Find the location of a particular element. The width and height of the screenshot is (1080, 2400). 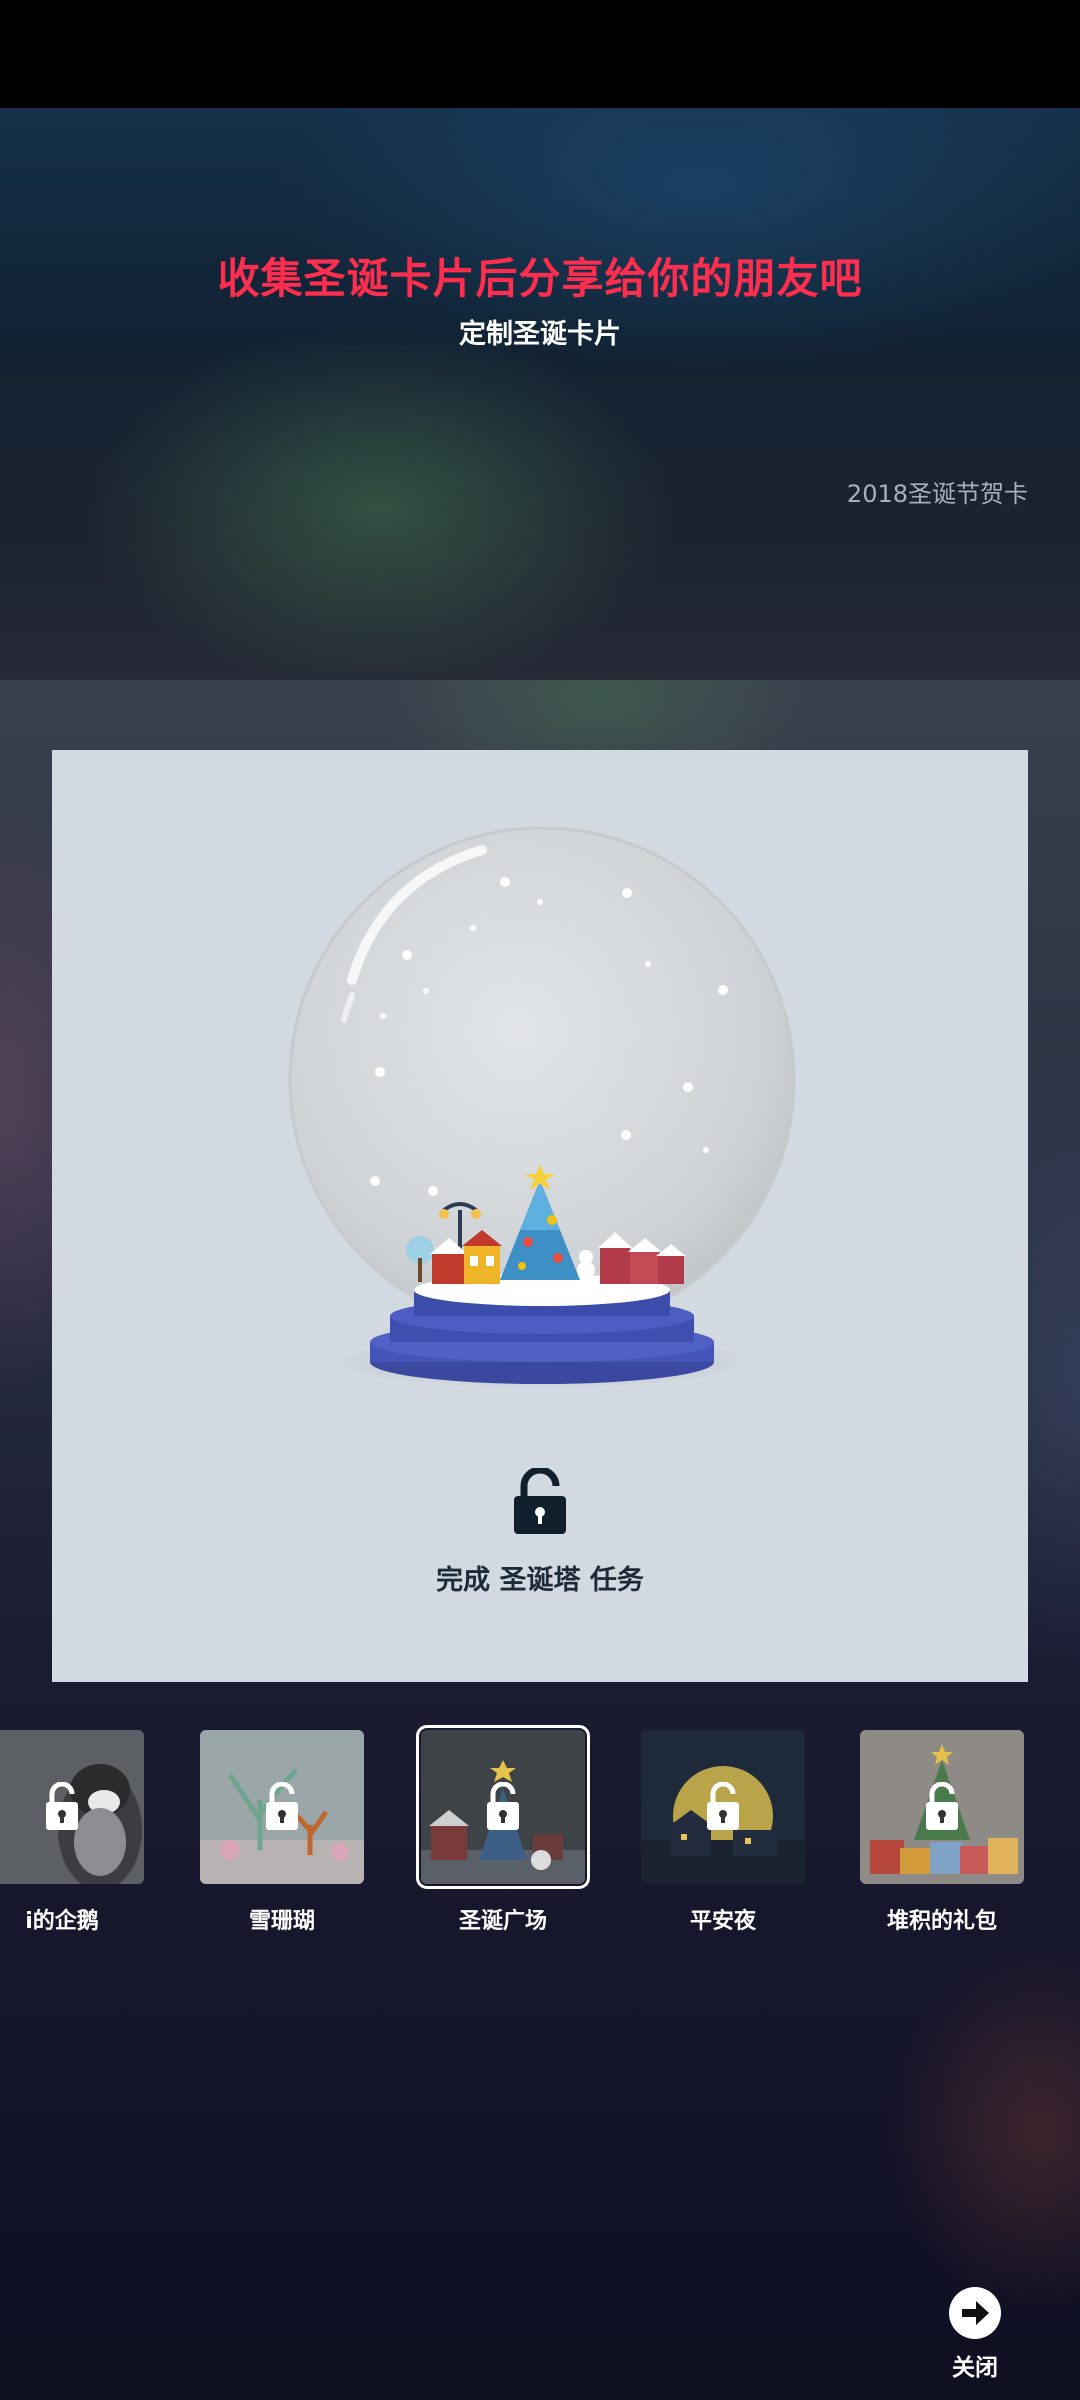

thumbnail-silent-night is located at coordinates (723, 1807).